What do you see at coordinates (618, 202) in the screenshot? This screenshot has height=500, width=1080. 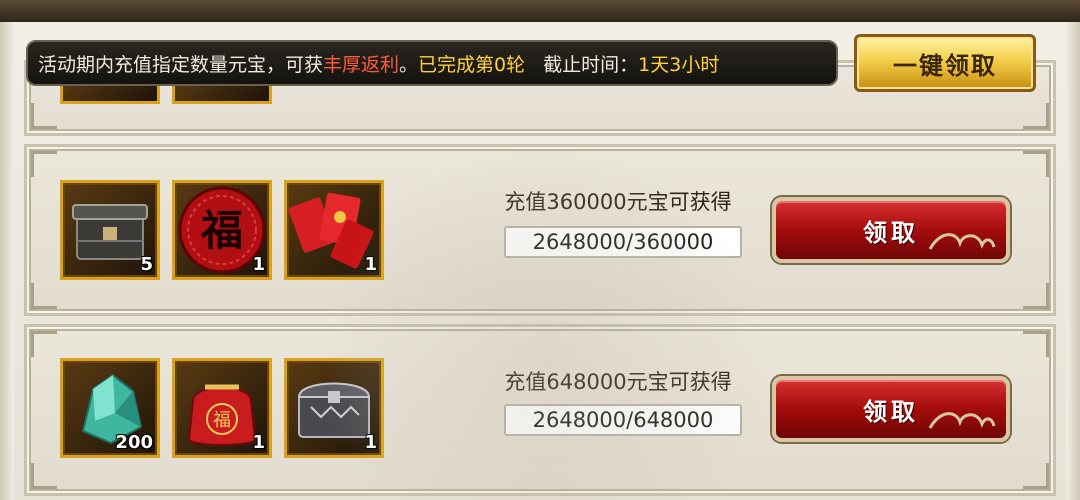 I see `recharge-requirement: 充值360000元宝可获得` at bounding box center [618, 202].